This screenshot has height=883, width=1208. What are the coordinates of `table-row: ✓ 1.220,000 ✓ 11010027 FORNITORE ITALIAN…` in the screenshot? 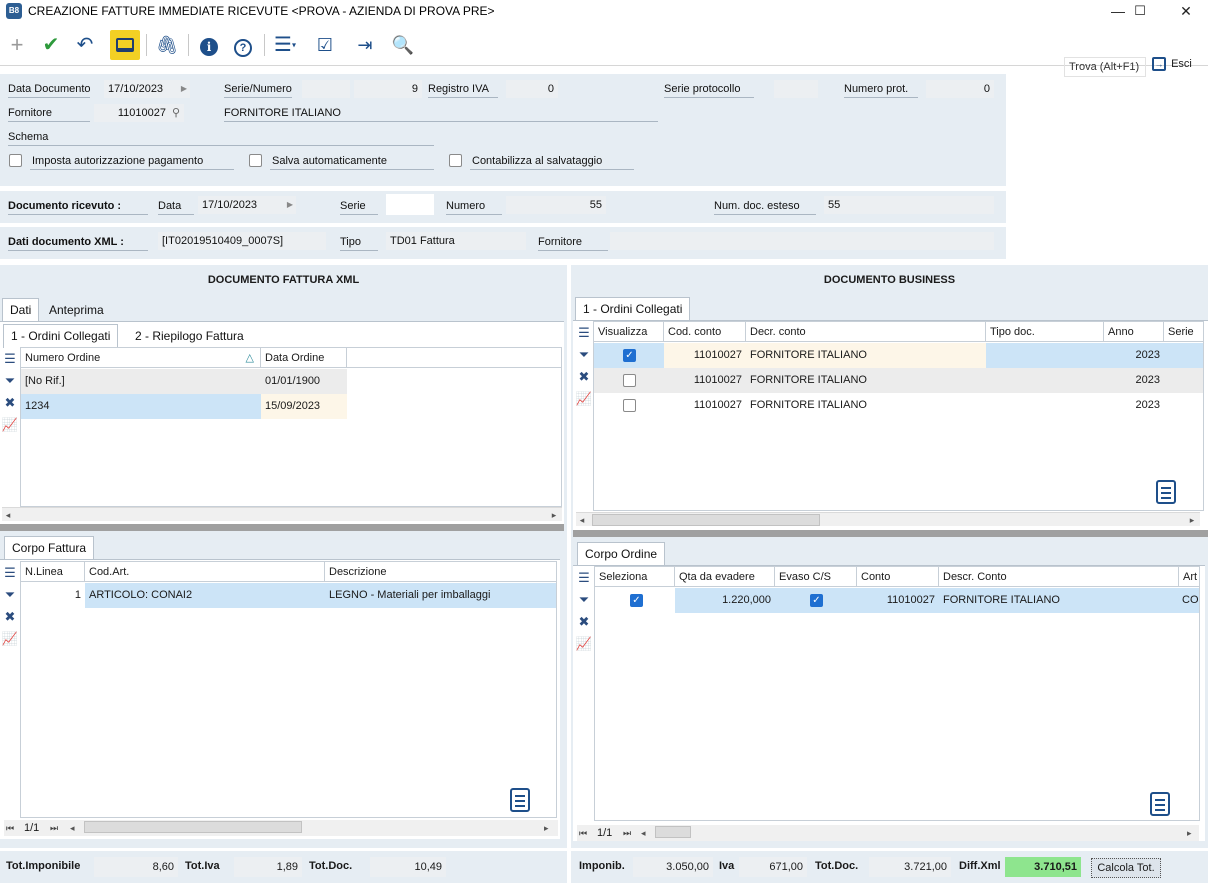 It's located at (897, 600).